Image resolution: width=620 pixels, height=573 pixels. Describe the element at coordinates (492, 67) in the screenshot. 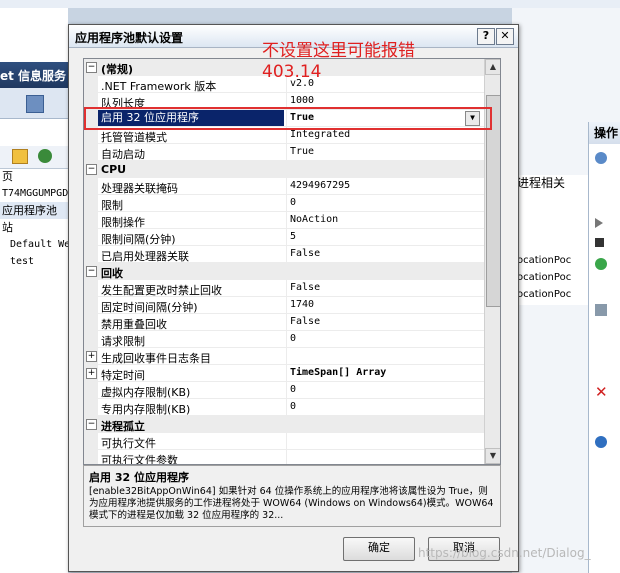

I see `scroll-up-icon: ▲` at that location.